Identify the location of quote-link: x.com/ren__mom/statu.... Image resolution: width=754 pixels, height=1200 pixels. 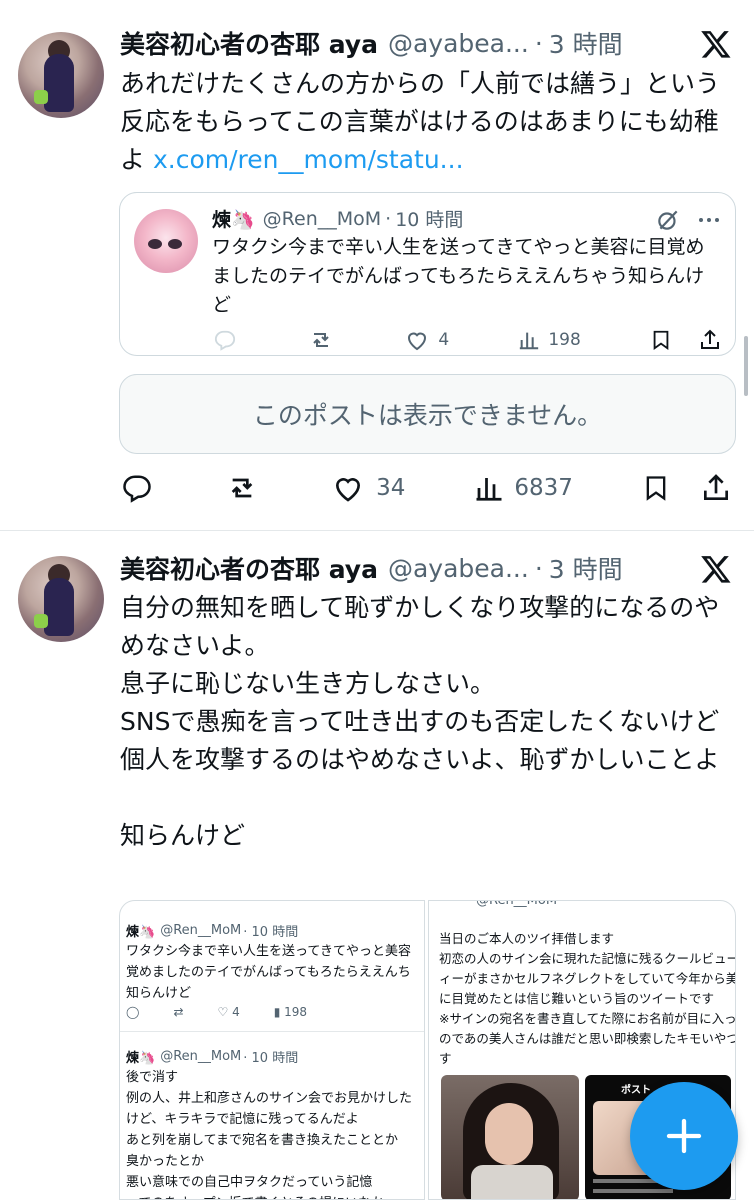
(308, 159).